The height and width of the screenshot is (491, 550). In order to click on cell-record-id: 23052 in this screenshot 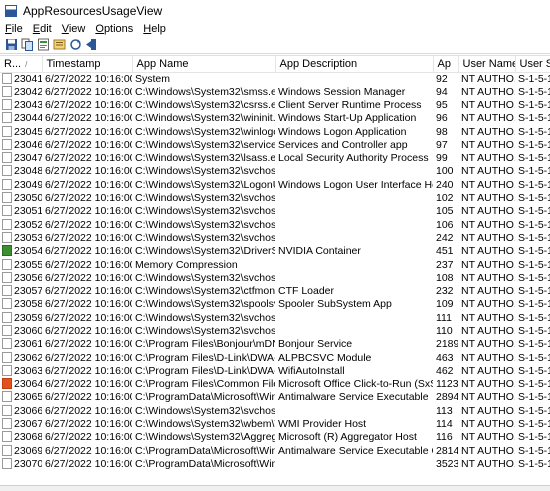, I will do `click(21, 224)`.